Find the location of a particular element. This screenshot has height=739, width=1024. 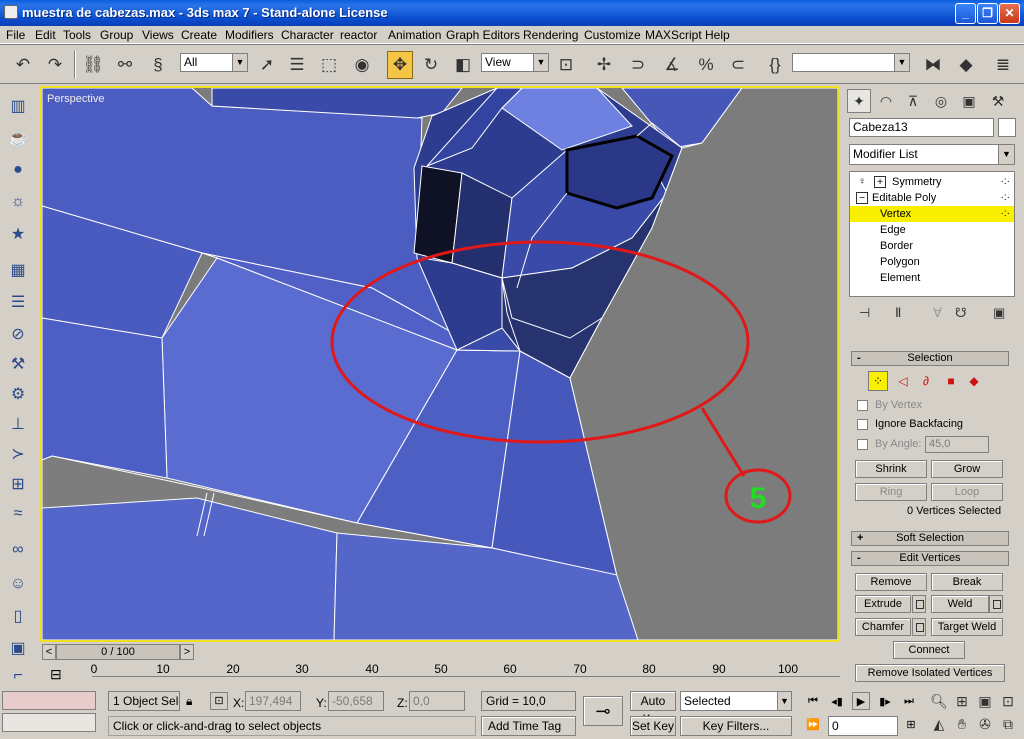

cylinder-stack-icon: ☰ is located at coordinates (18, 302).